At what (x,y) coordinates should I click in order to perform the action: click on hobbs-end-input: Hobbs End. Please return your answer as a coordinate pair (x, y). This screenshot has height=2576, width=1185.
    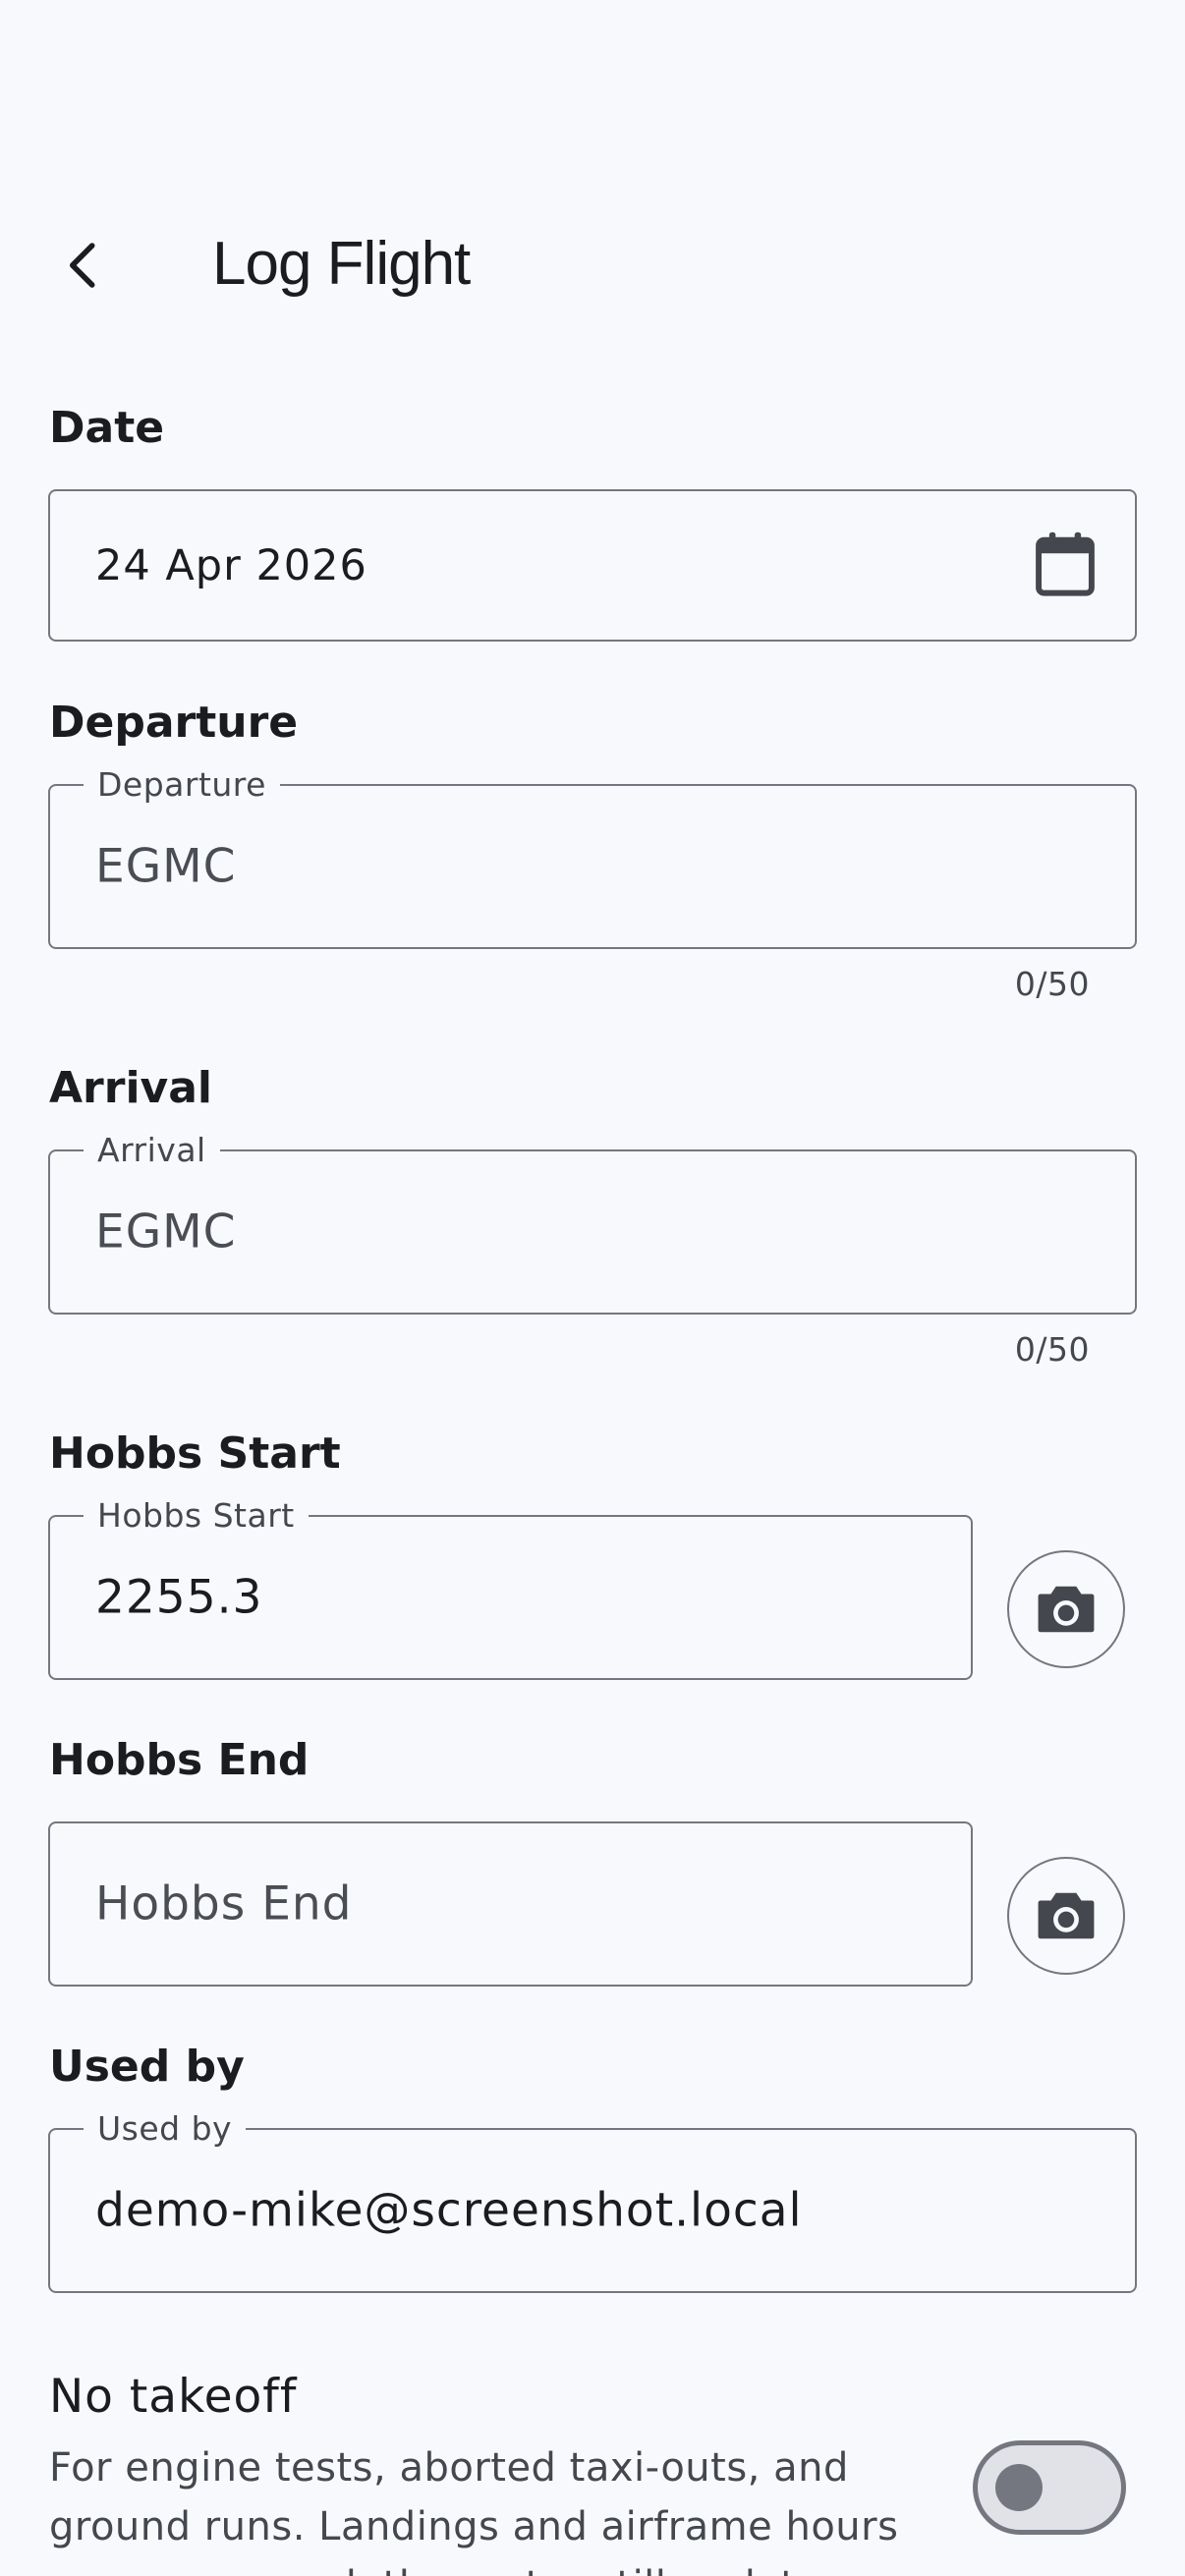
    Looking at the image, I should click on (511, 1904).